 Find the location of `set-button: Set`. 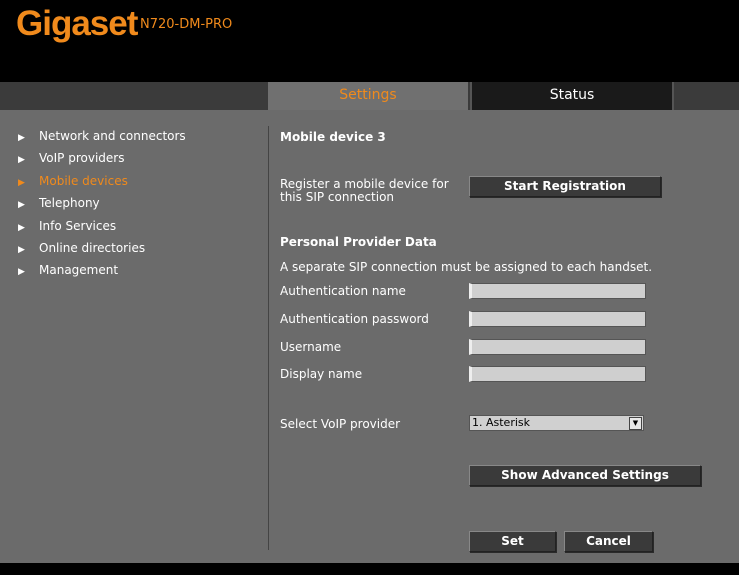

set-button: Set is located at coordinates (512, 541).